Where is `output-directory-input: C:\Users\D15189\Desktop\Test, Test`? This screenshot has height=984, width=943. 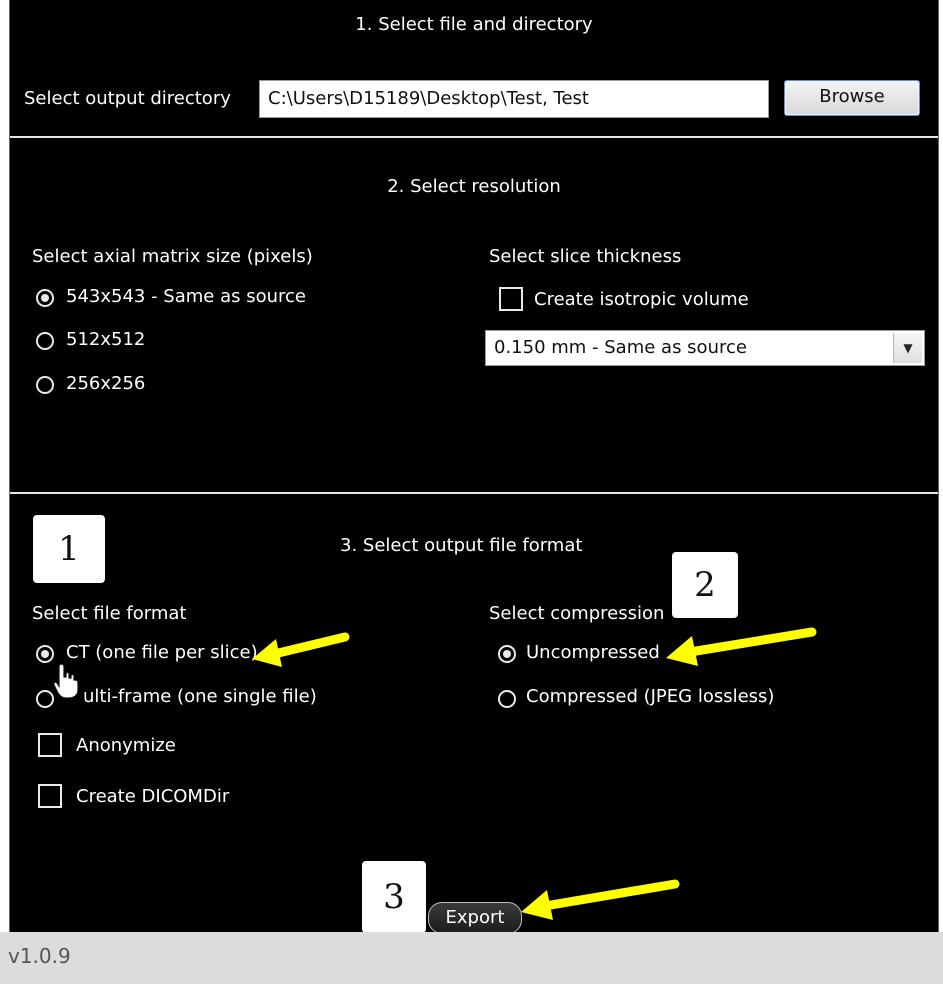 output-directory-input: C:\Users\D15189\Desktop\Test, Test is located at coordinates (514, 99).